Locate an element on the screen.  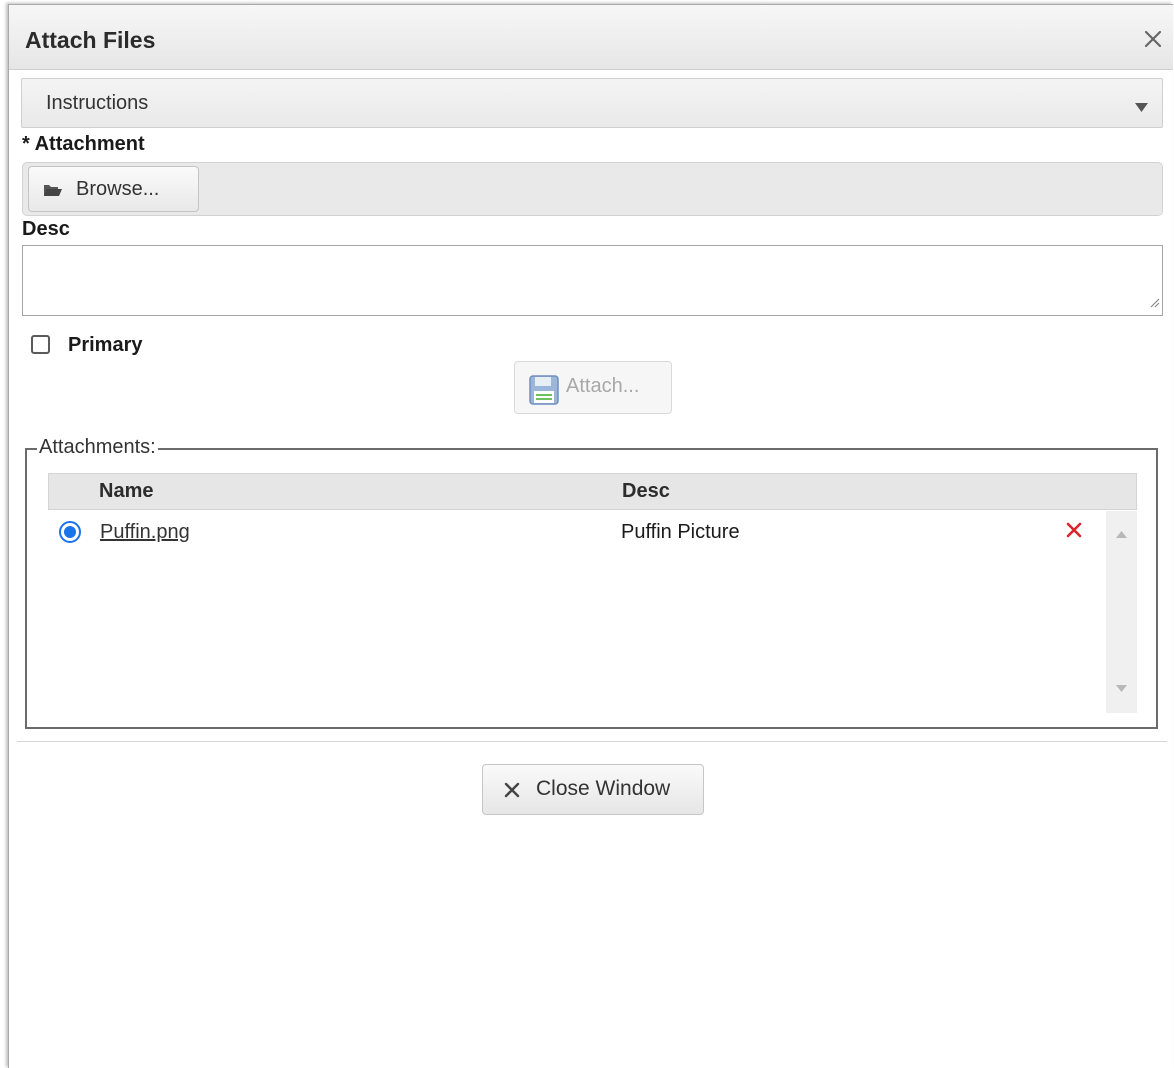
dialog-titlebar: Attach Files is located at coordinates (591, 37).